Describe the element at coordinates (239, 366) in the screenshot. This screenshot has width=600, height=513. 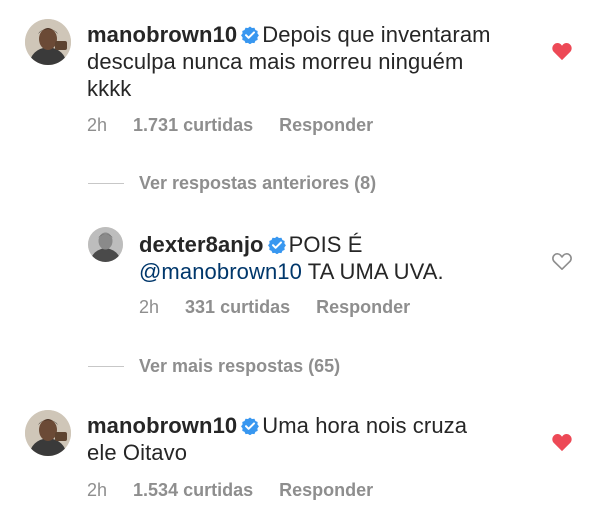
I see `view-more-replies-button: Ver mais respostas (65)` at that location.